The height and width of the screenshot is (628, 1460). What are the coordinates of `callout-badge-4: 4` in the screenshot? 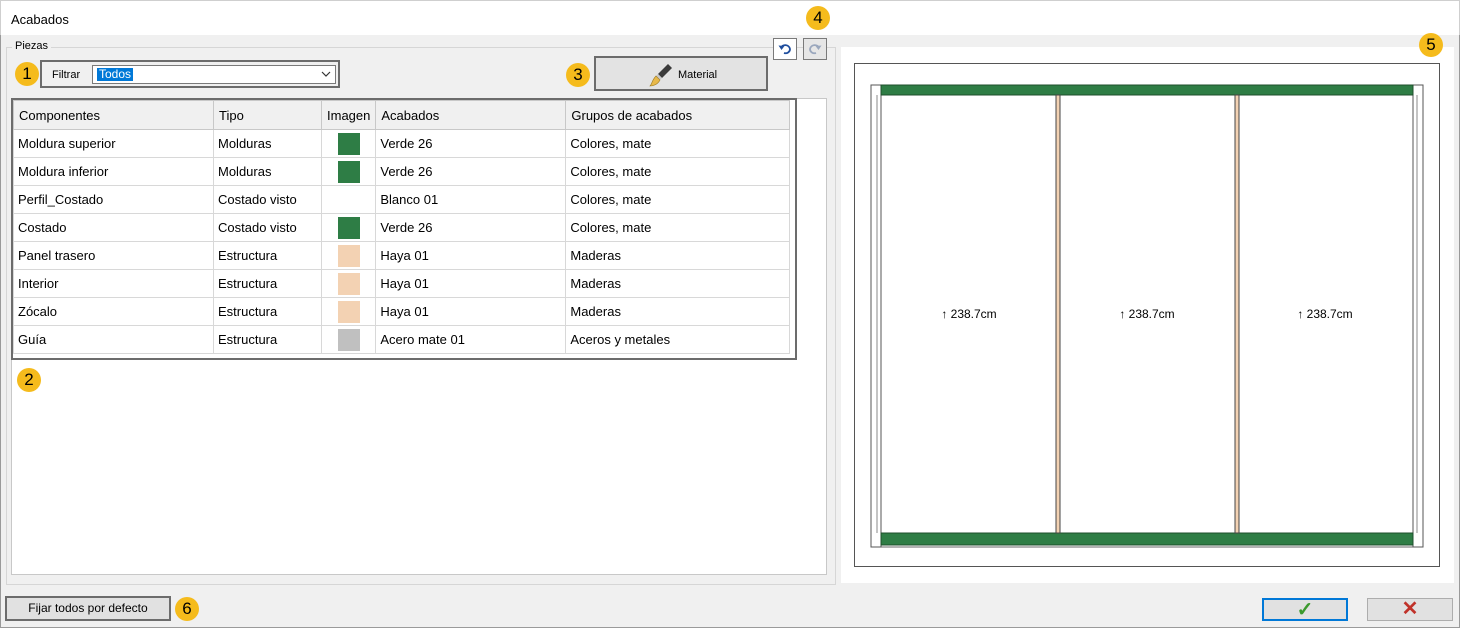 It's located at (818, 18).